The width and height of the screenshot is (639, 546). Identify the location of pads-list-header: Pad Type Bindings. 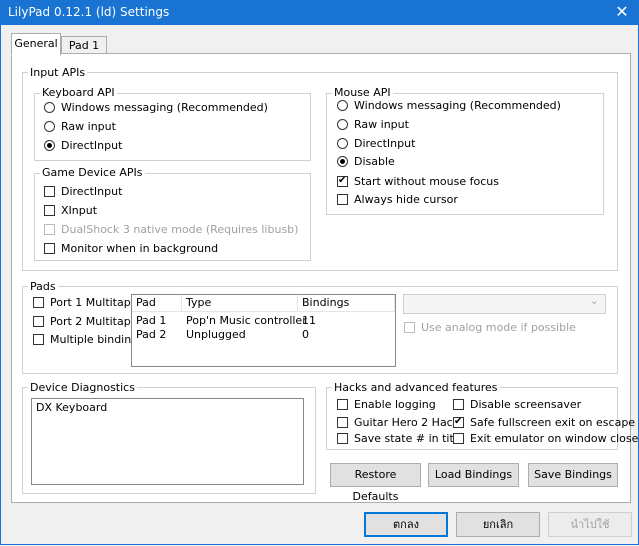
(263, 303).